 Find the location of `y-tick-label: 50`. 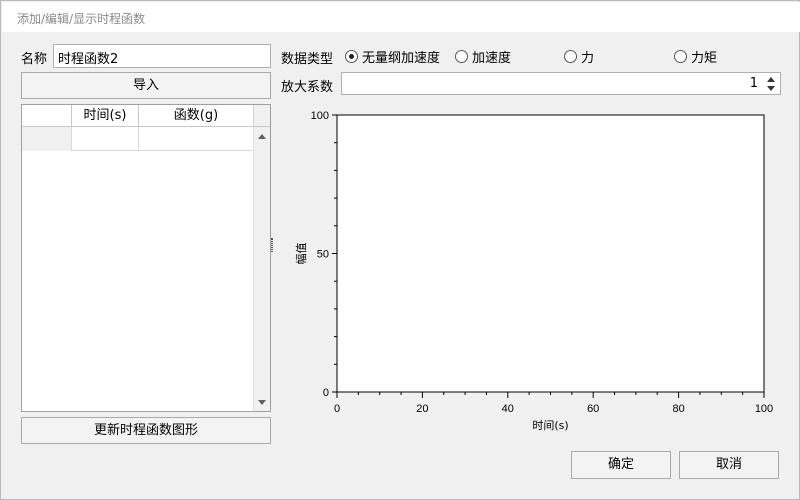

y-tick-label: 50 is located at coordinates (323, 255).